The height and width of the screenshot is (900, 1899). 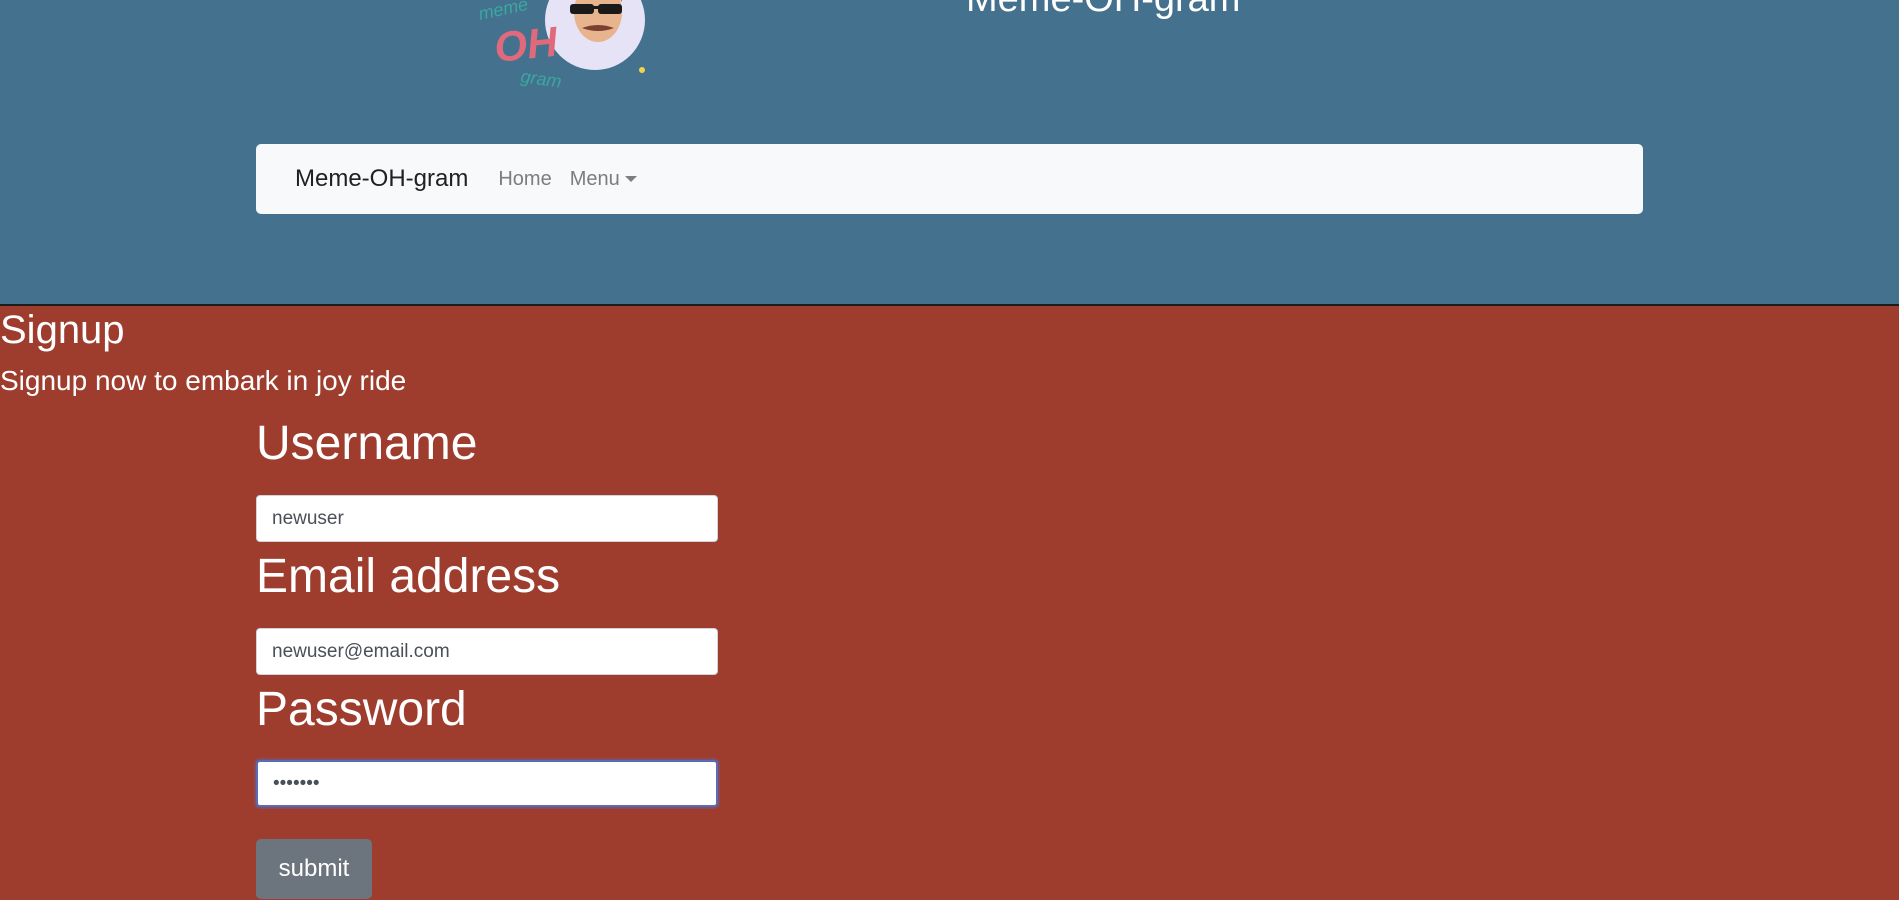 What do you see at coordinates (314, 869) in the screenshot?
I see `submit-button: submit` at bounding box center [314, 869].